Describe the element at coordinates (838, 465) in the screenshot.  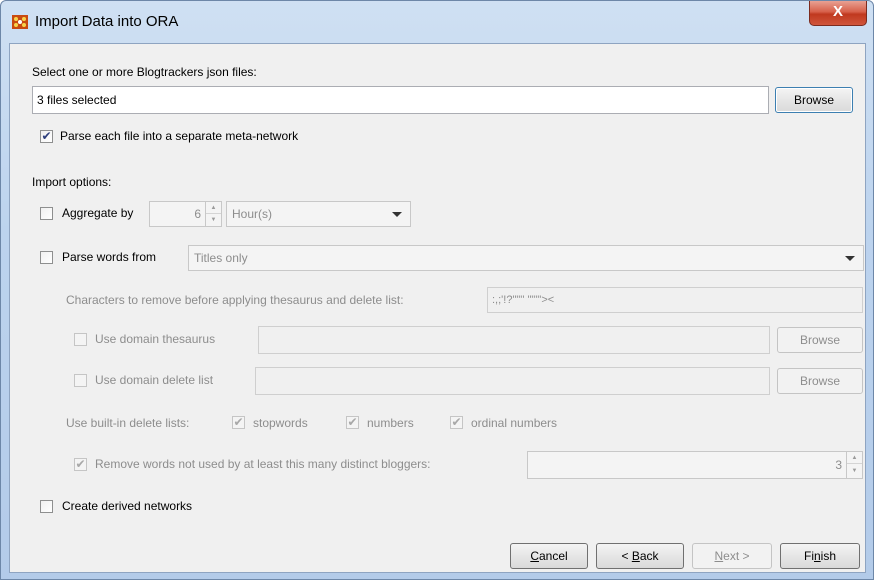
I see `min-bloggers-value: 3` at that location.